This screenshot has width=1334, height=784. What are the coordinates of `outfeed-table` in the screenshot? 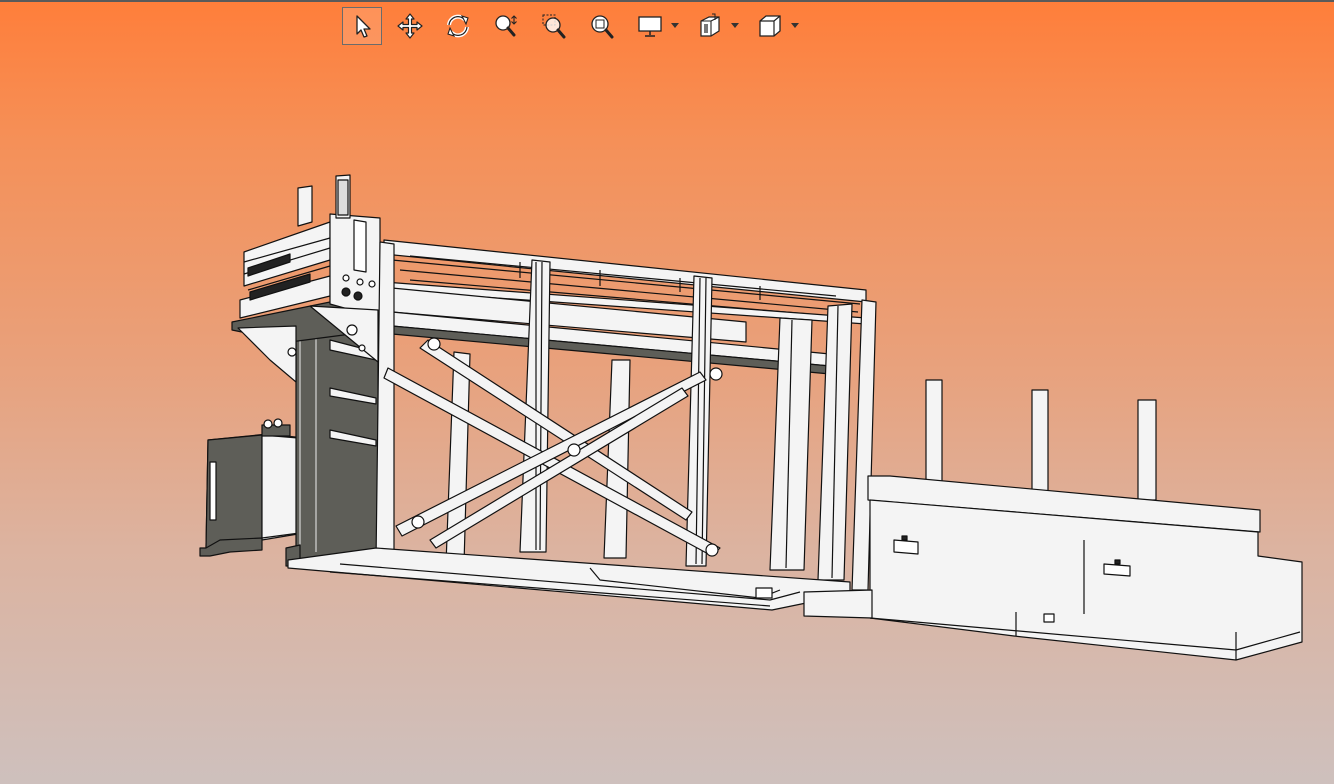 It's located at (1053, 520).